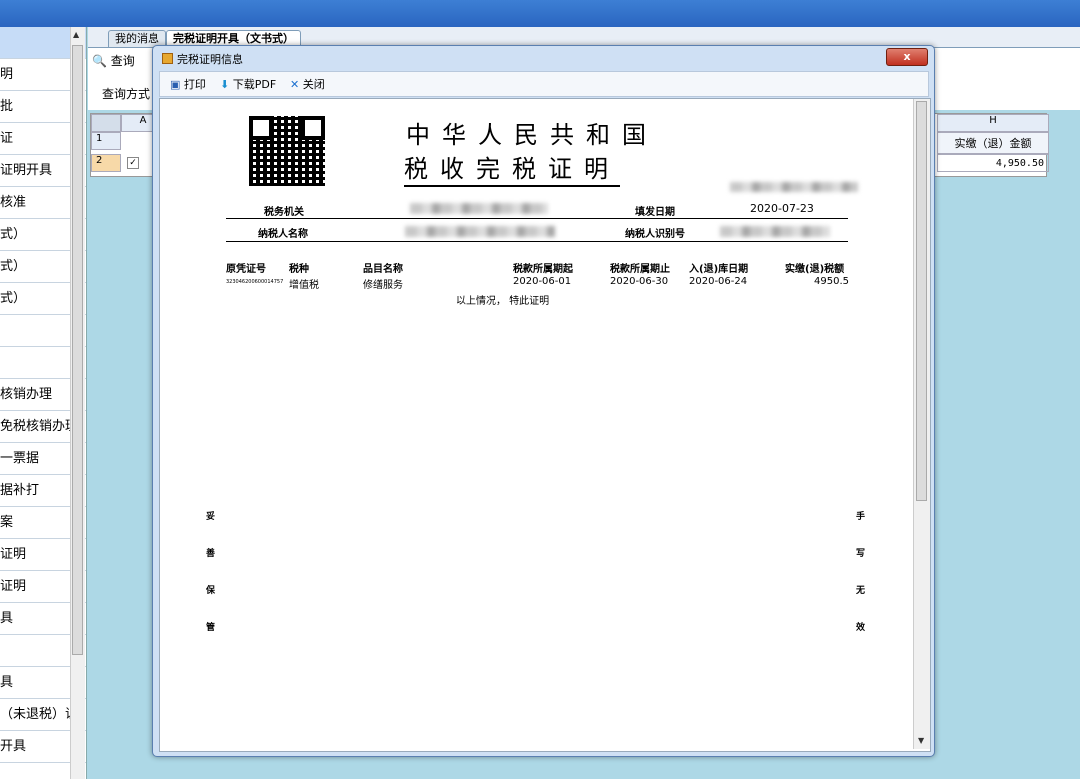 This screenshot has height=779, width=1080. What do you see at coordinates (106, 123) in the screenshot?
I see `grid-corner` at bounding box center [106, 123].